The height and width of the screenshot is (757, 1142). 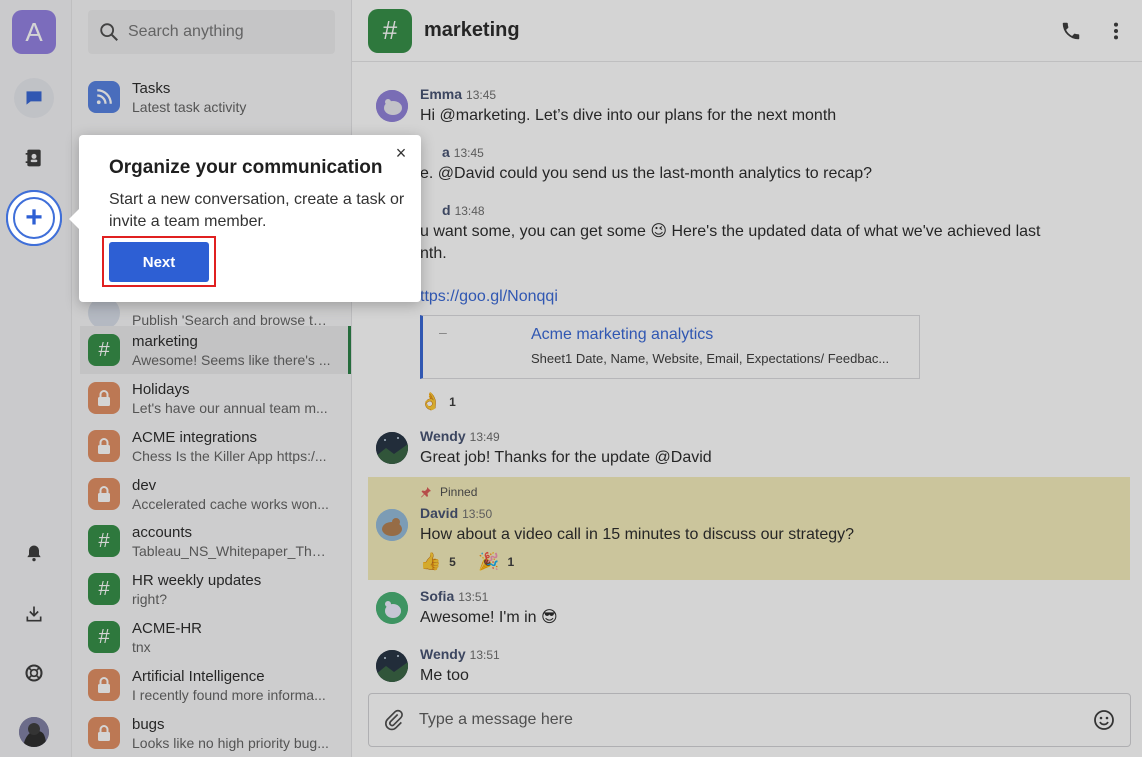 What do you see at coordinates (739, 720) in the screenshot?
I see `message-input` at bounding box center [739, 720].